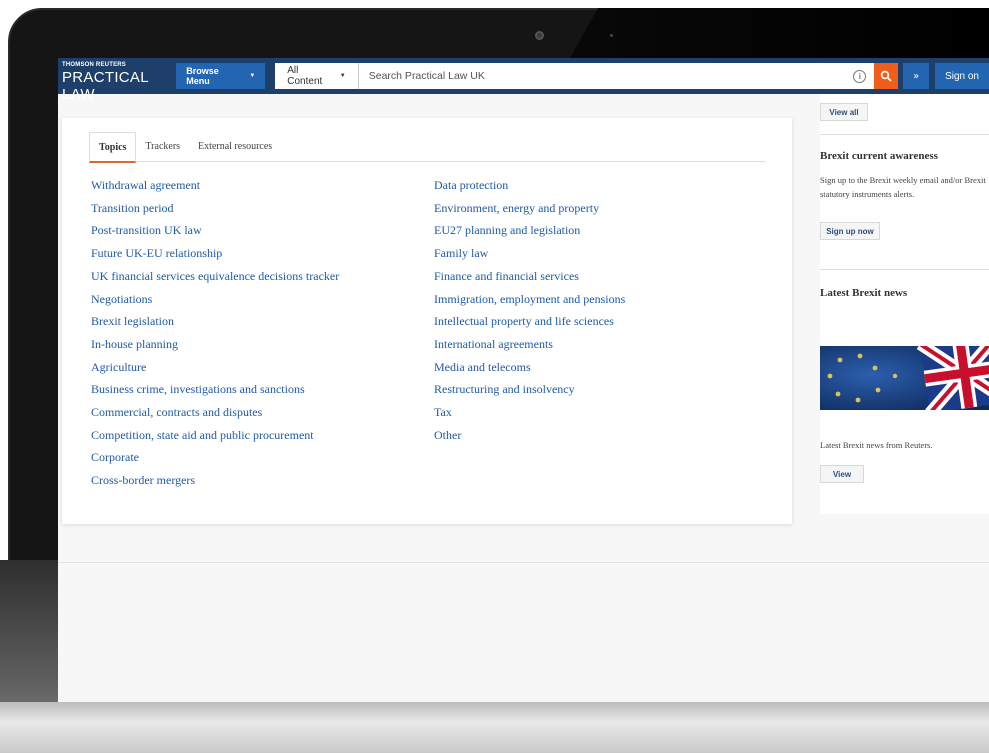  Describe the element at coordinates (599, 367) in the screenshot. I see `topic-link: Media and telecoms` at that location.